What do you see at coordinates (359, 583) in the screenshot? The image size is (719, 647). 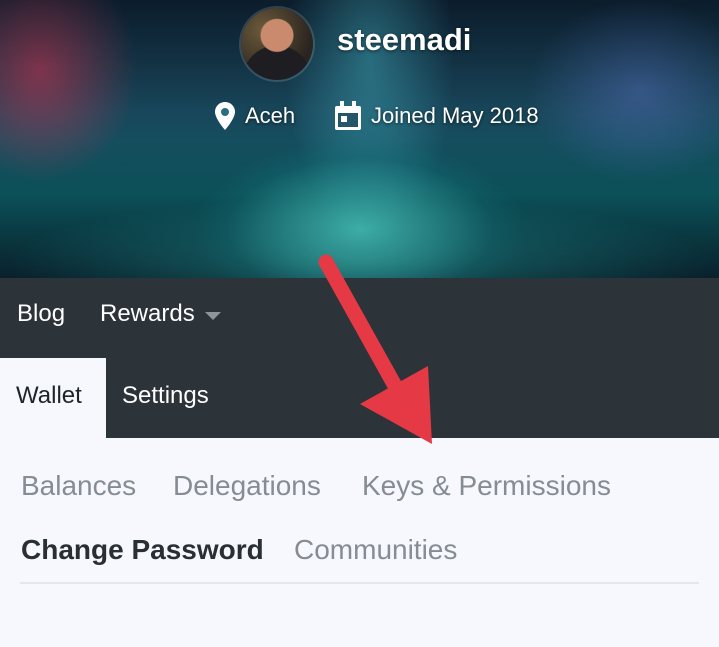 I see `subtab-divider` at bounding box center [359, 583].